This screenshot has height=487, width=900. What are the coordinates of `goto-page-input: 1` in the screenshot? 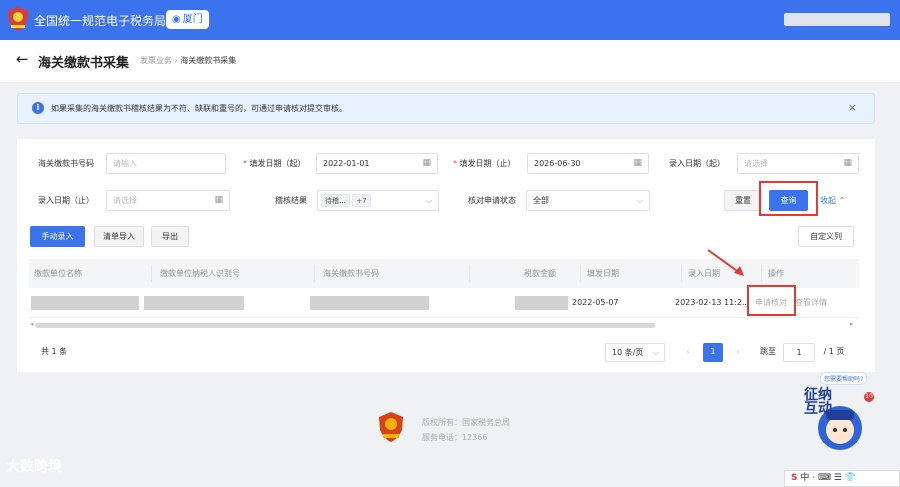 It's located at (799, 352).